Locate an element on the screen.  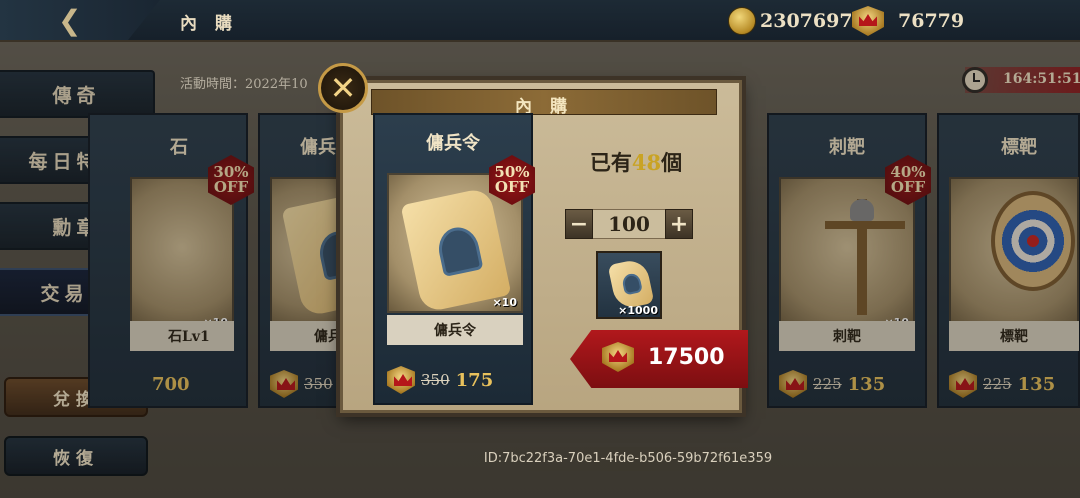
top-bar: ❮ 內 購 2307697 76779 is located at coordinates (540, 21).